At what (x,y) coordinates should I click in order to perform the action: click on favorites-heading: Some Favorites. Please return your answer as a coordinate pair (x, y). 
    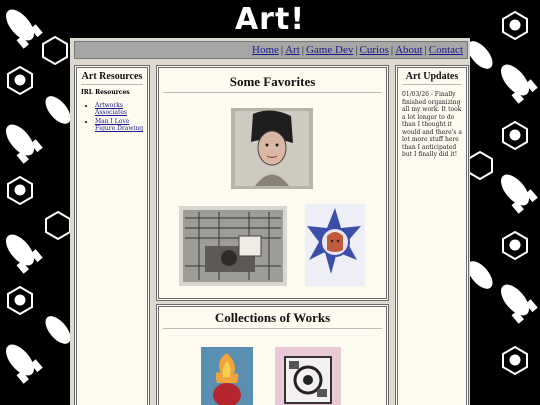
    Looking at the image, I should click on (272, 81).